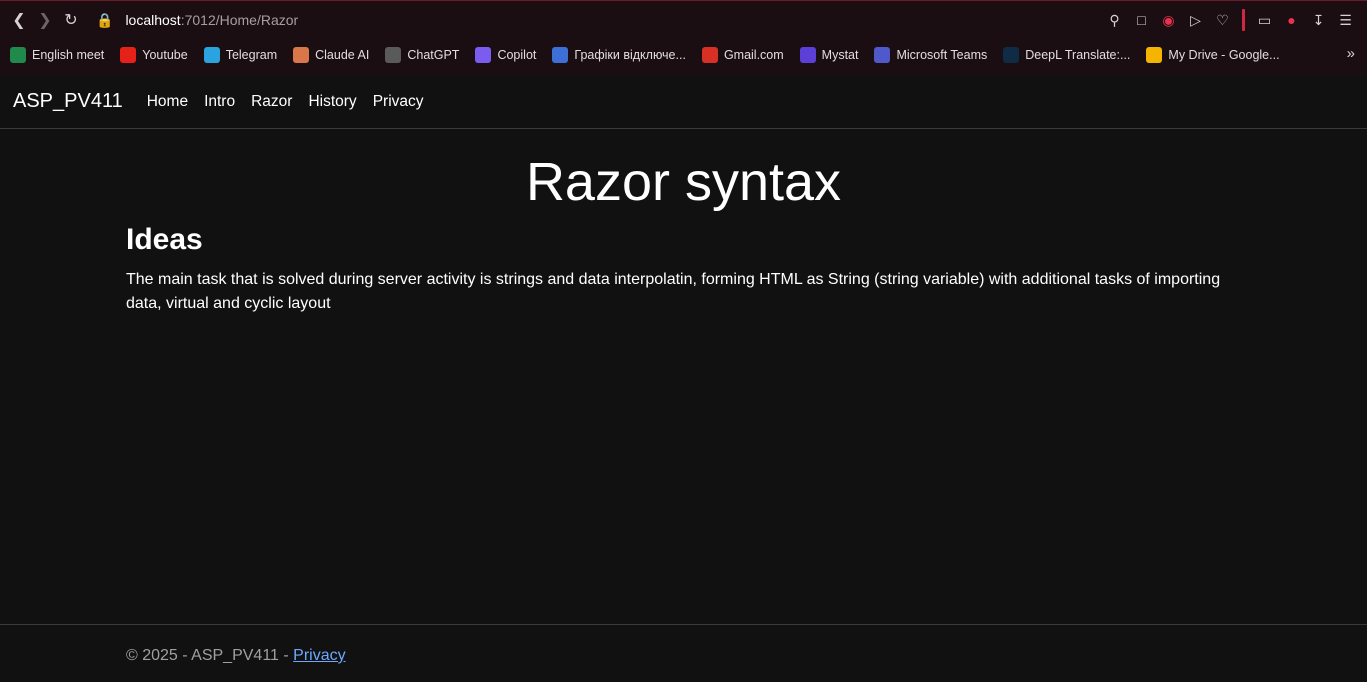 Image resolution: width=1367 pixels, height=682 pixels. Describe the element at coordinates (251, 54) in the screenshot. I see `bookmark-label: Telegram` at that location.